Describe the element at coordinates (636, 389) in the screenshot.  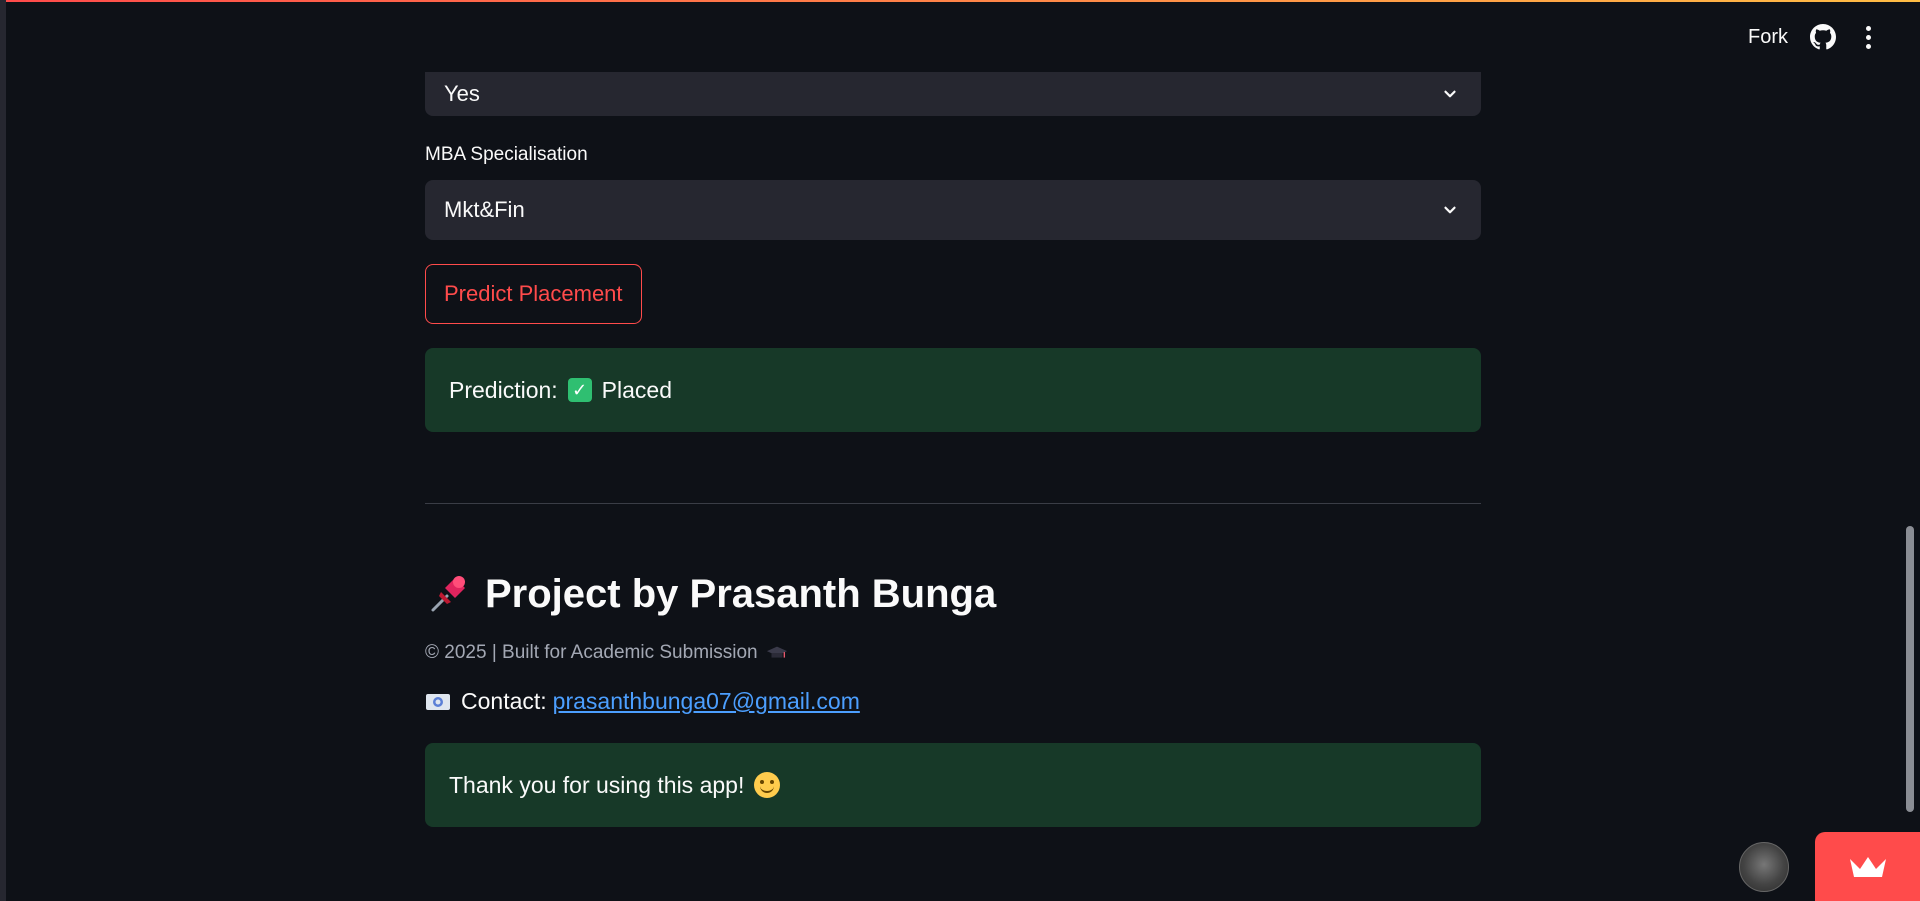
I see `prediction-result: Placed` at that location.